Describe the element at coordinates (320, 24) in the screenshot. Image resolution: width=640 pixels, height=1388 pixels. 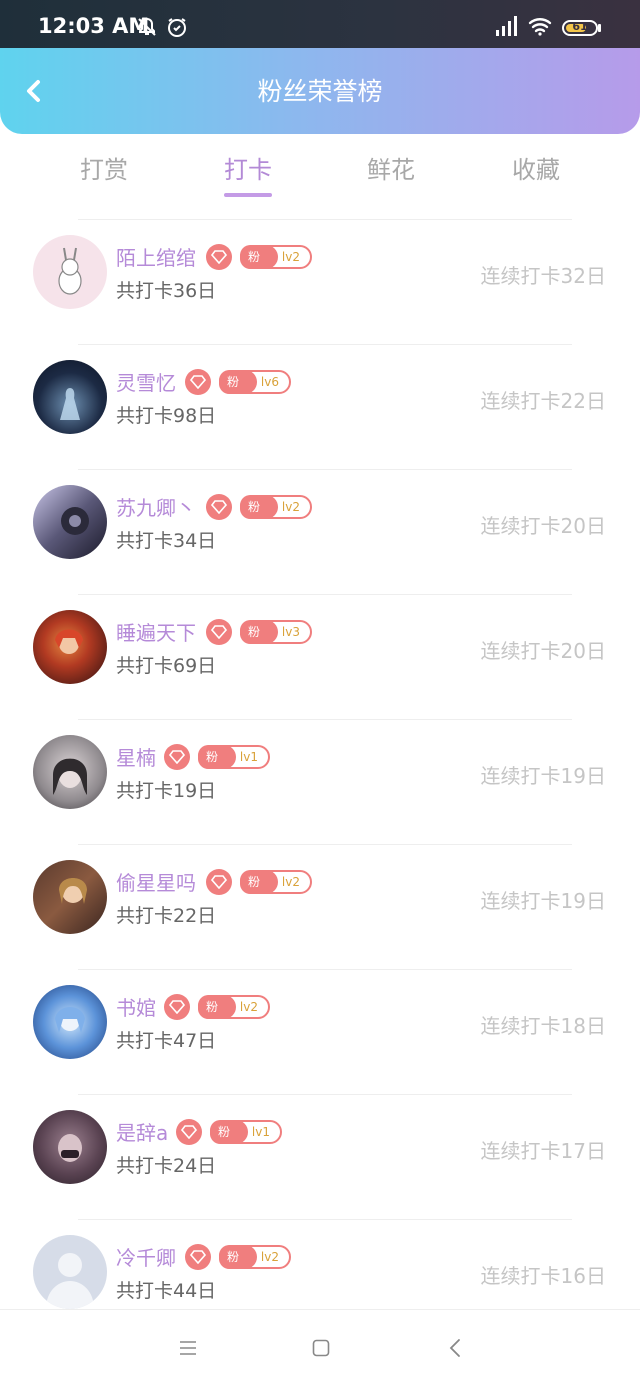
I see `status-bar: 12:03 AM 61` at that location.